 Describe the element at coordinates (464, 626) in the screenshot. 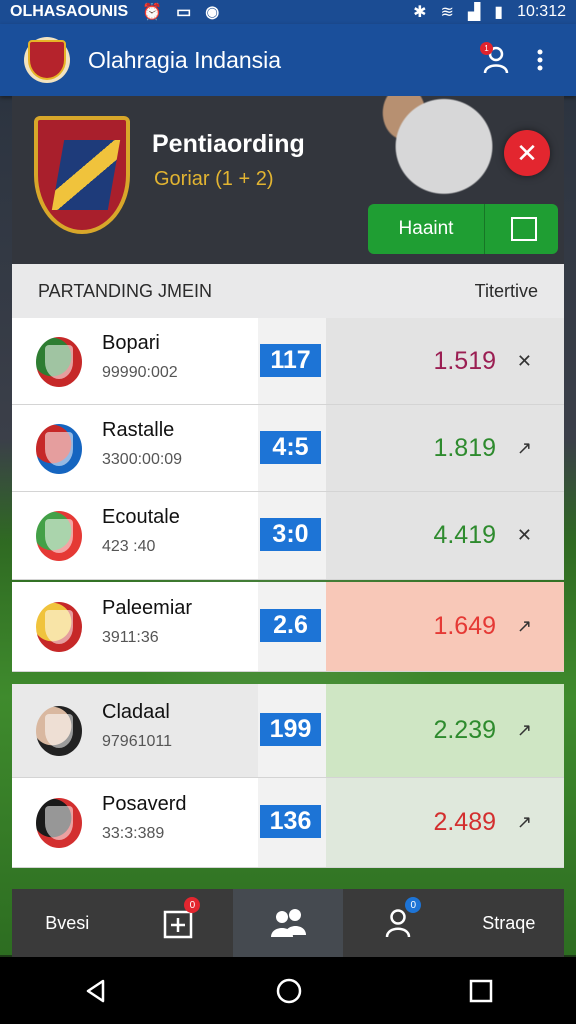

I see `odds-value: 1.649` at that location.